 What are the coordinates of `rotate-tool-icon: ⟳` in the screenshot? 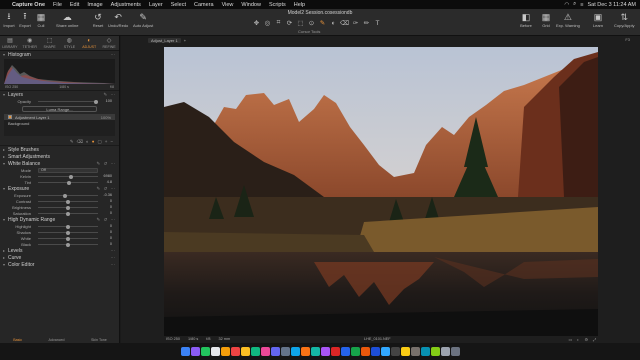 It's located at (289, 23).